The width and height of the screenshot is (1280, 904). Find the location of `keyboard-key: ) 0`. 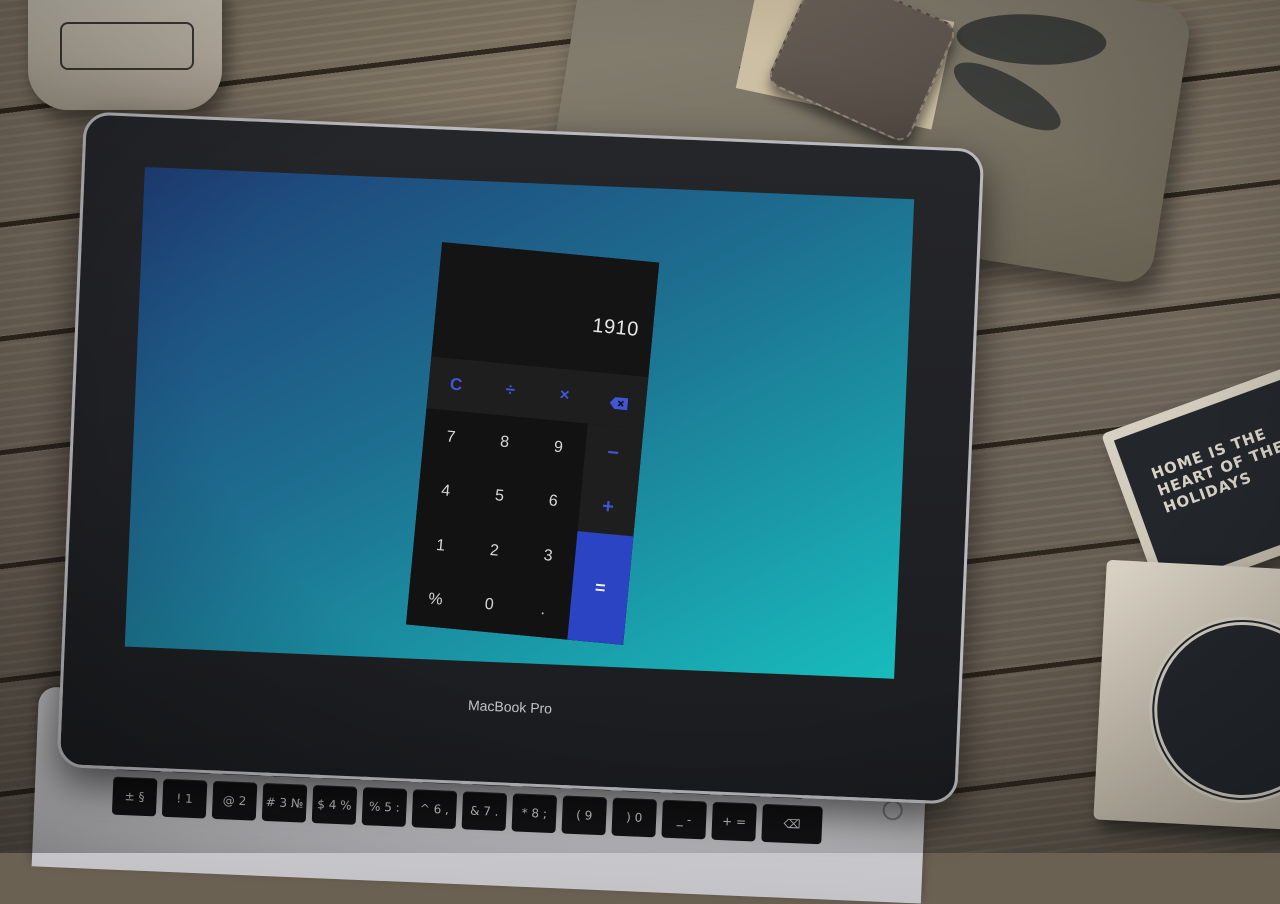

keyboard-key: ) 0 is located at coordinates (634, 817).